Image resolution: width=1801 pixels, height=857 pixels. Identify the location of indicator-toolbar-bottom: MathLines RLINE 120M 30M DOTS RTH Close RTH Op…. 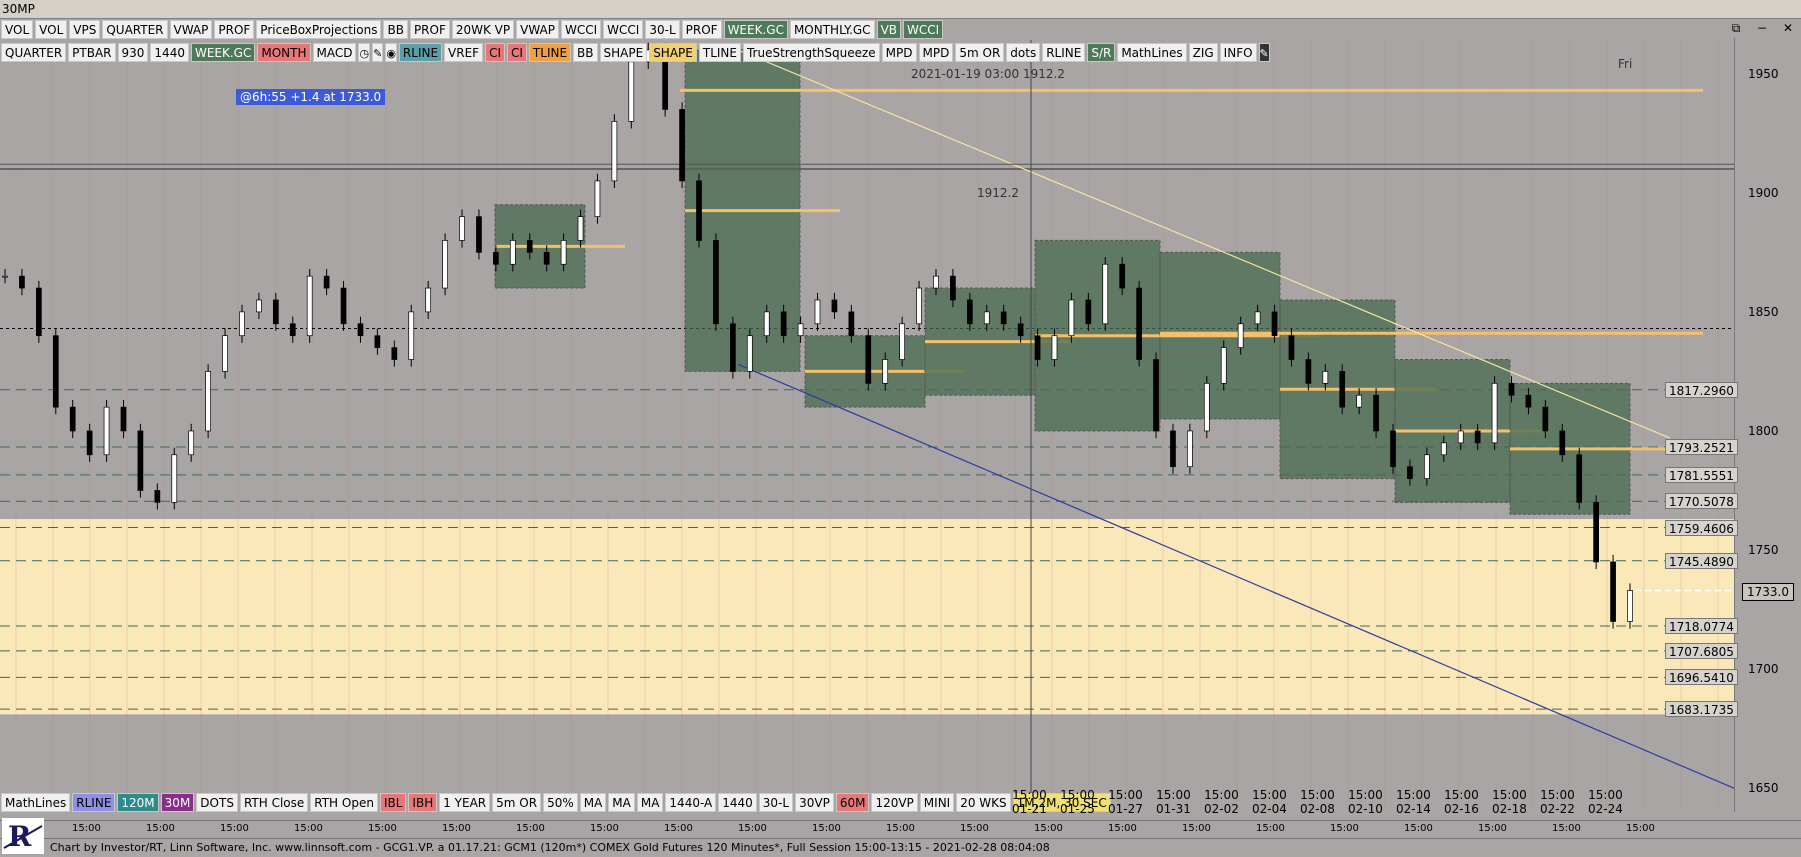
(555, 802).